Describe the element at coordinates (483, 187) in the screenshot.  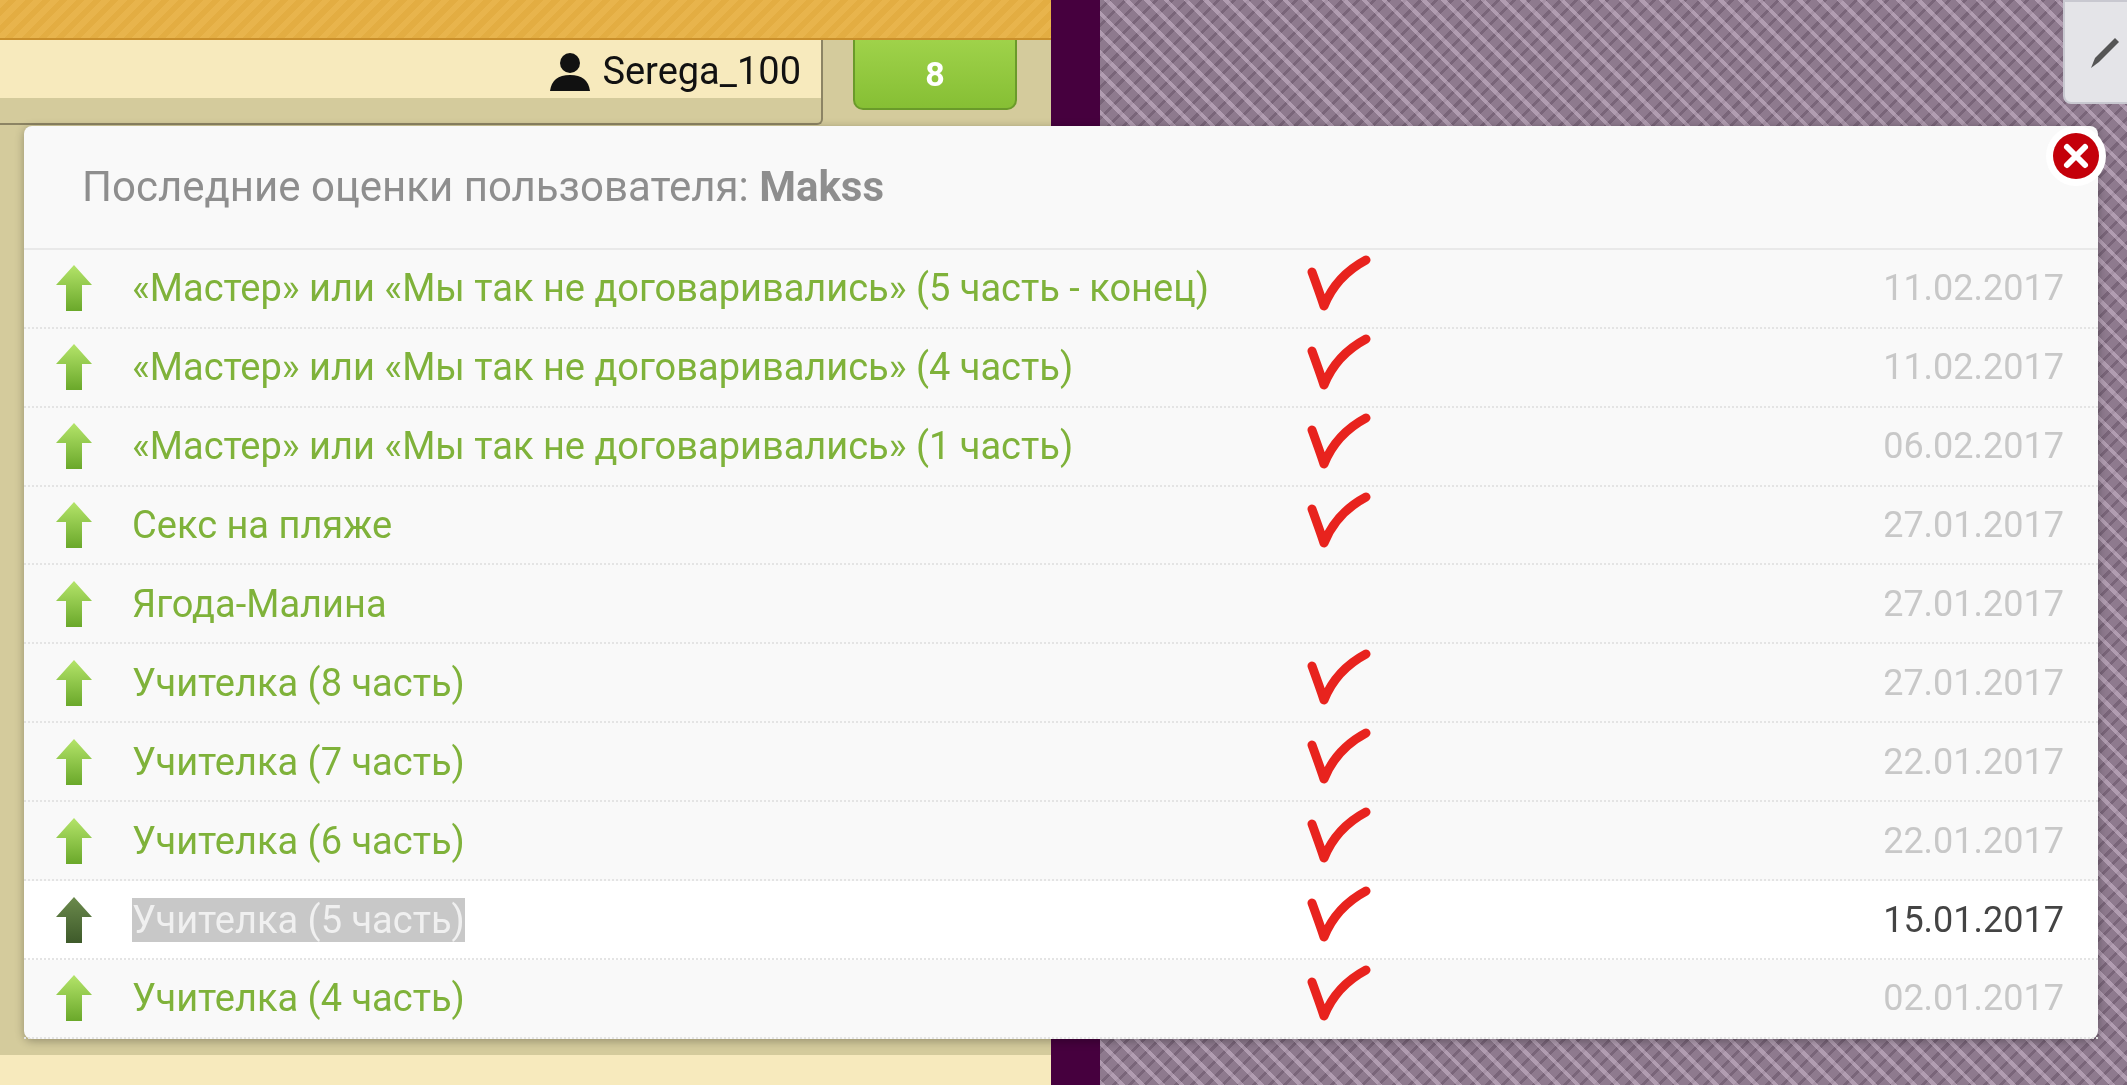
I see `dialog-title: Последние оценки пользователя: Makss` at that location.